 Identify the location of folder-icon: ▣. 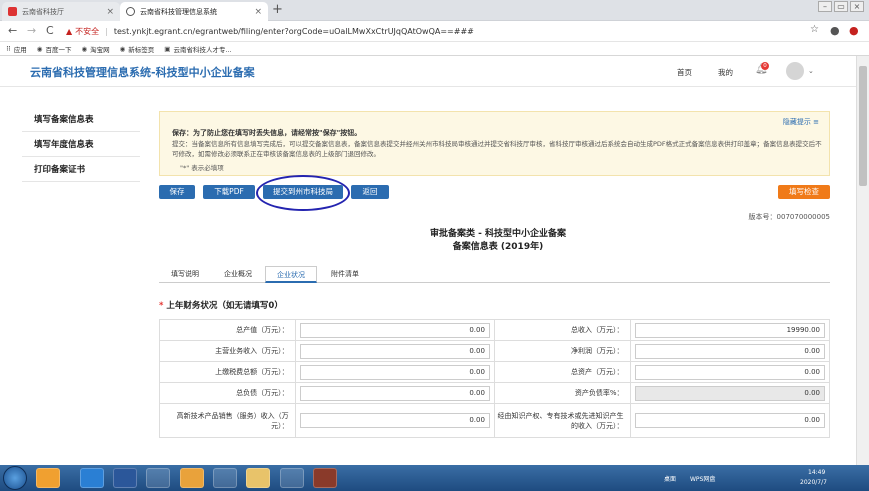
(167, 48).